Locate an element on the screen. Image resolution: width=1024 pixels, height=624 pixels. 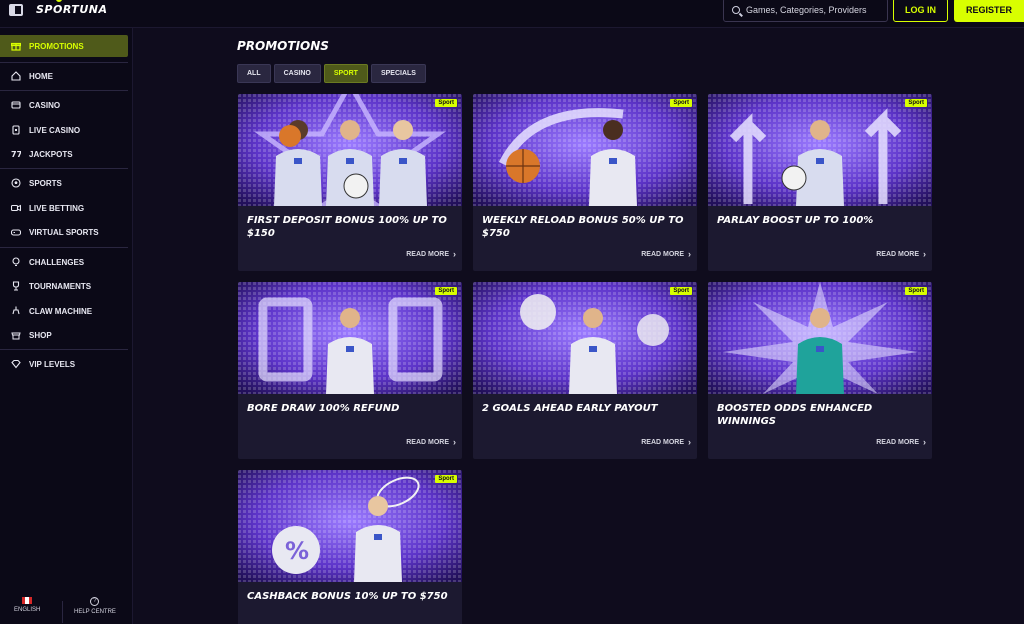
trophy-icon is located at coordinates (16, 286).